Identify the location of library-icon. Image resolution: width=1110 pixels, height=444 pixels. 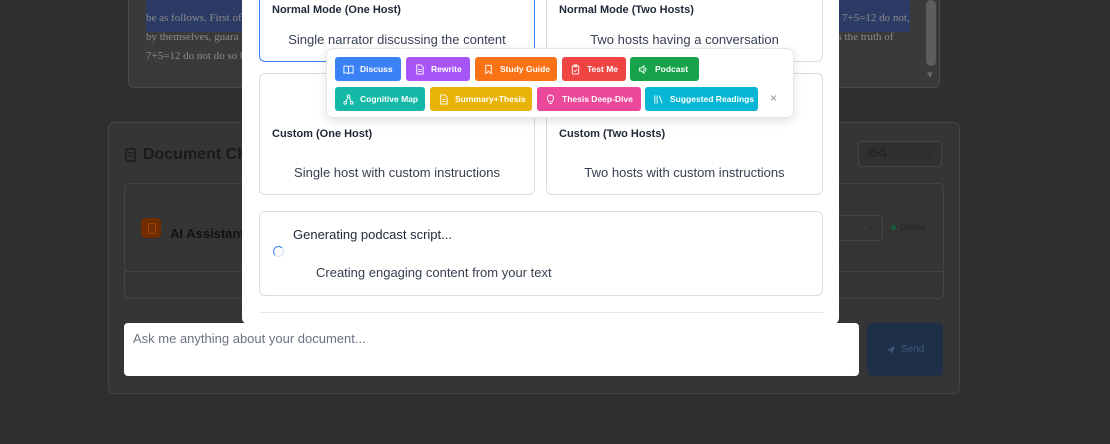
(658, 99).